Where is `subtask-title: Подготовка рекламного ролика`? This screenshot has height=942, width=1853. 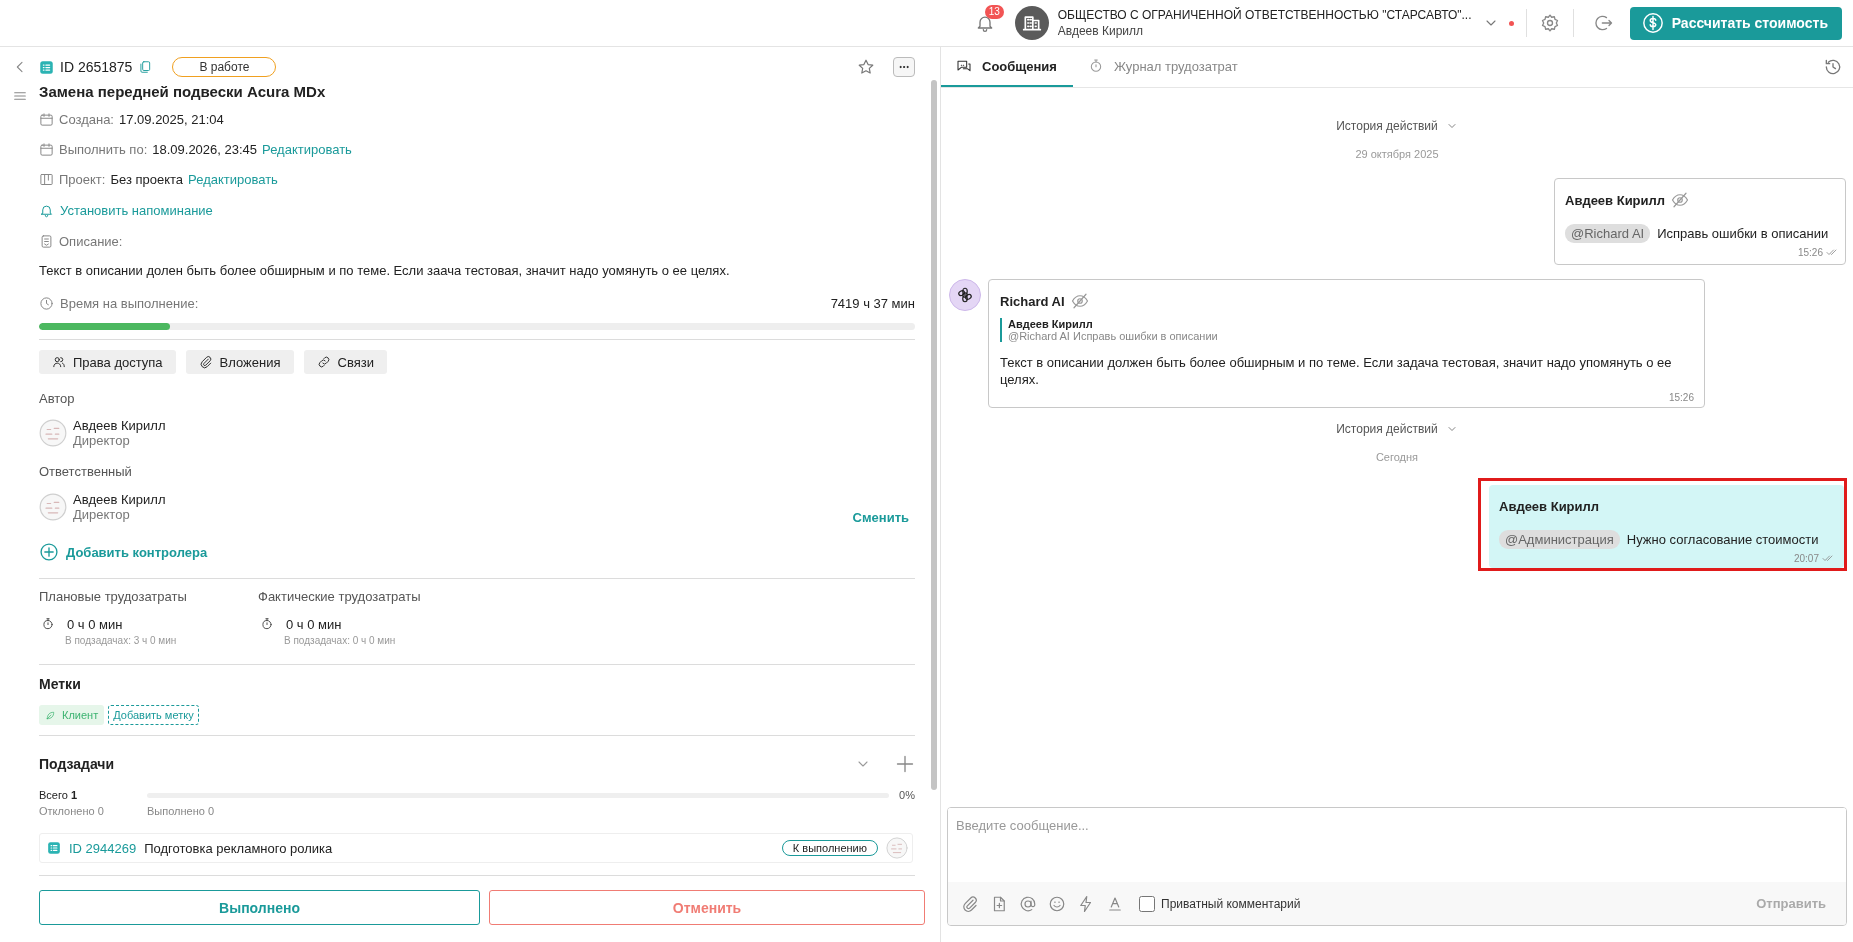
subtask-title: Подготовка рекламного ролика is located at coordinates (238, 848).